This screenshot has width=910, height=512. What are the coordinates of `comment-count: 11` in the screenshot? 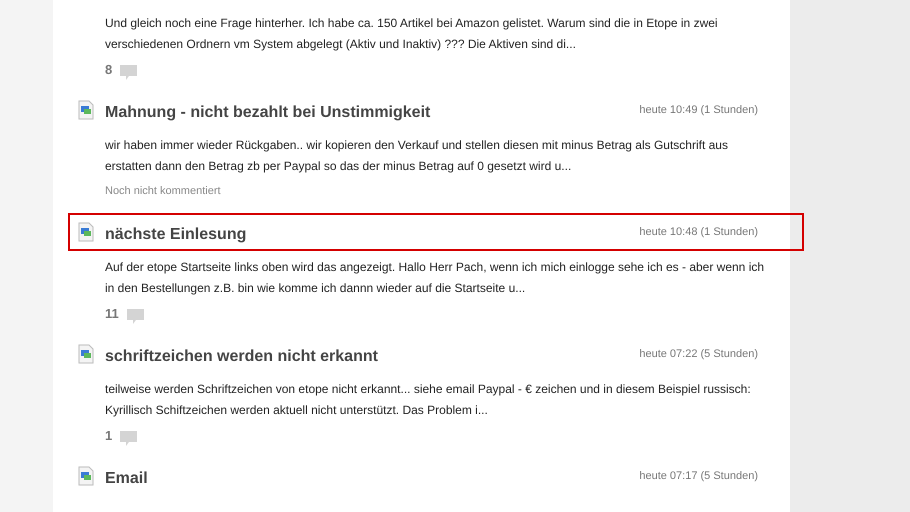 It's located at (112, 313).